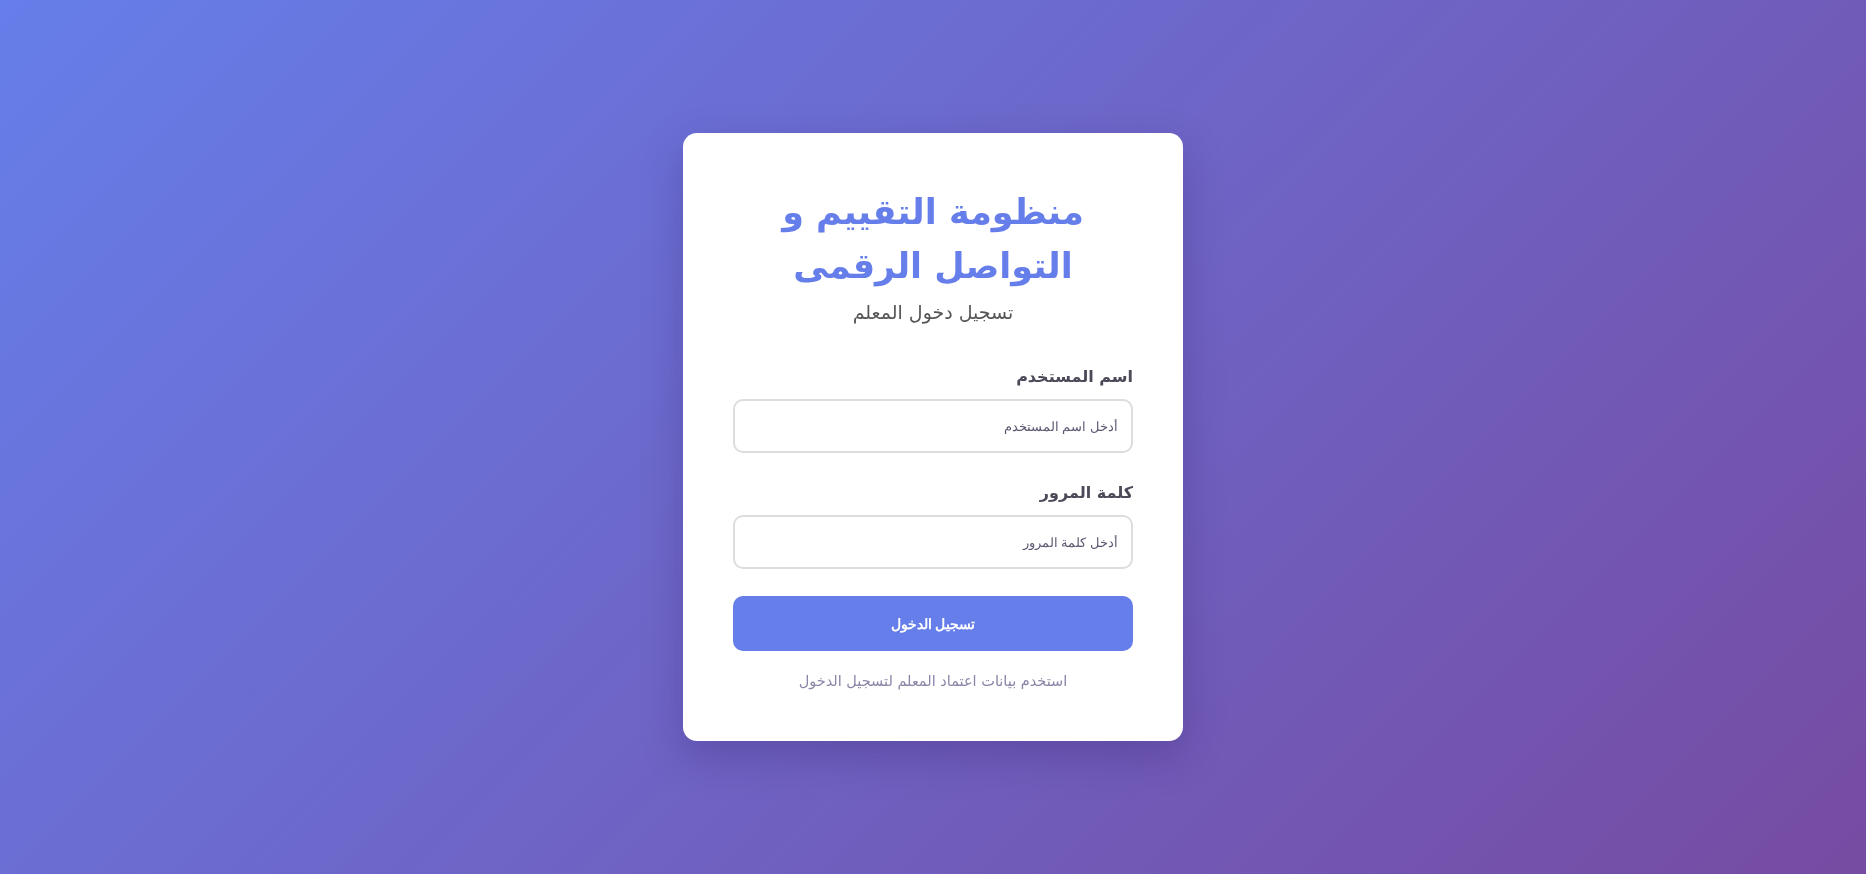 This screenshot has width=1866, height=874. I want to click on app-title: منظومة التقييم و التواصل الرقمى, so click(932, 240).